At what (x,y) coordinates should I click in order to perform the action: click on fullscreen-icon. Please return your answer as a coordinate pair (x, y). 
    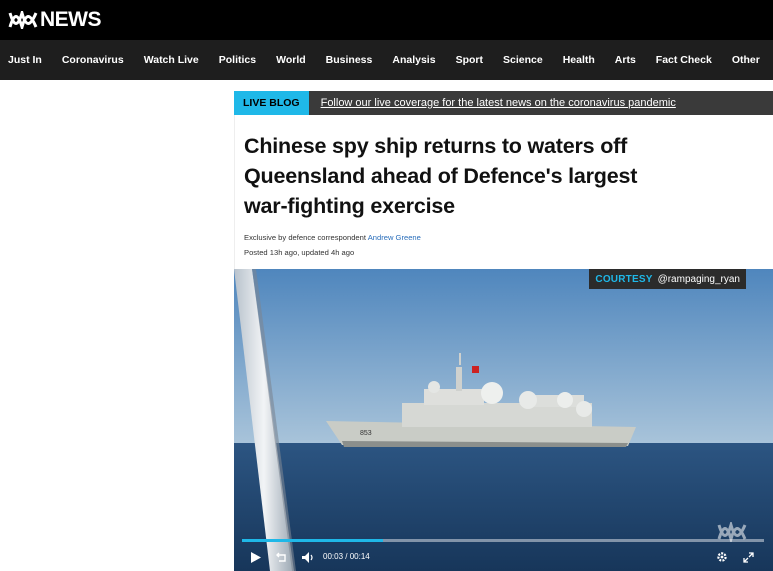
    Looking at the image, I should click on (748, 557).